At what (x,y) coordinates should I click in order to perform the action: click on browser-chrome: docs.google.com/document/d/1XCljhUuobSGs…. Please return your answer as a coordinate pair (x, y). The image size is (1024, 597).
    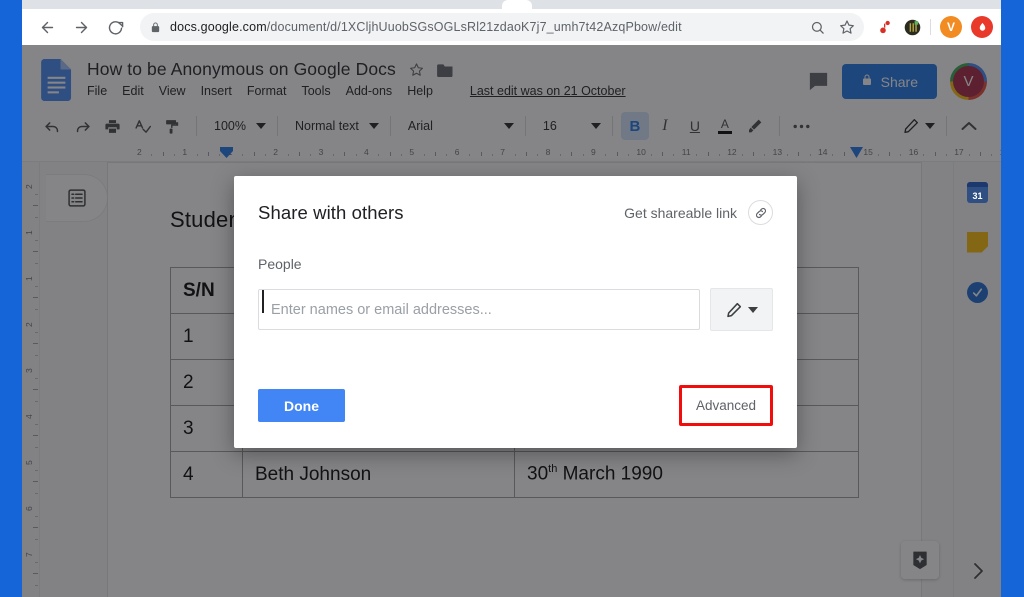
    Looking at the image, I should click on (511, 22).